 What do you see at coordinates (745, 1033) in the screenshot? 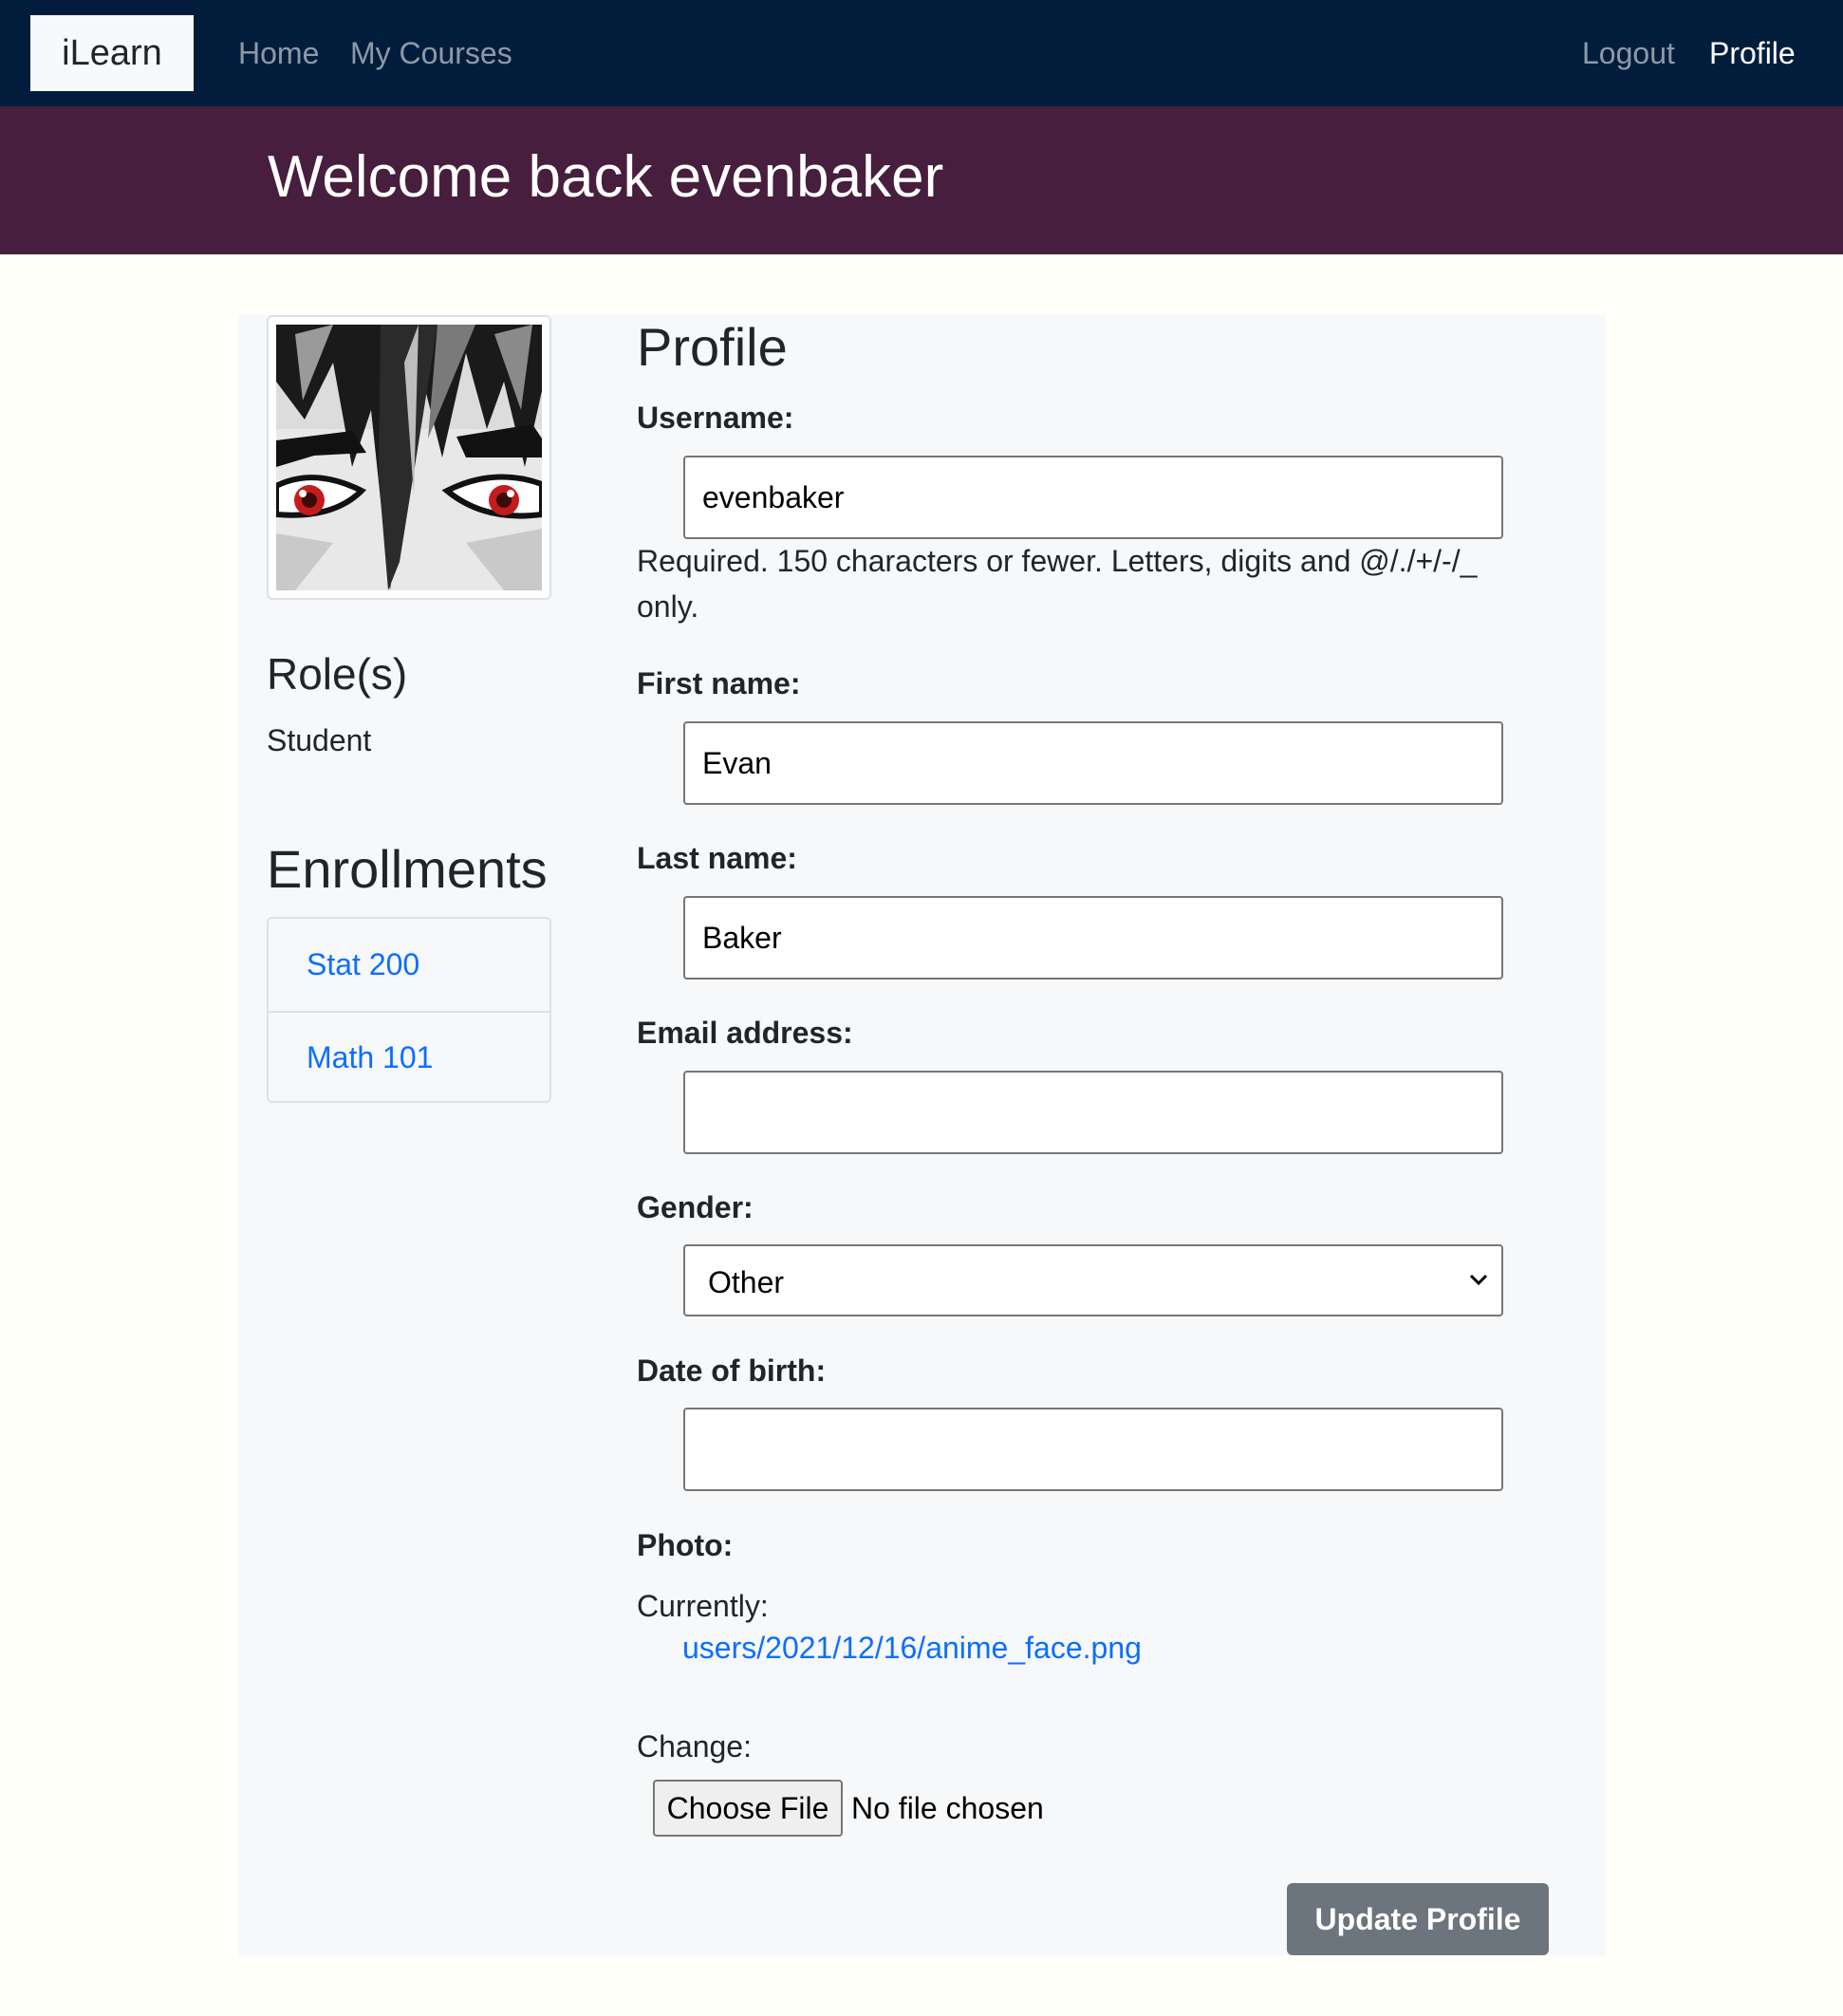
I see `email-label: Email address:` at bounding box center [745, 1033].